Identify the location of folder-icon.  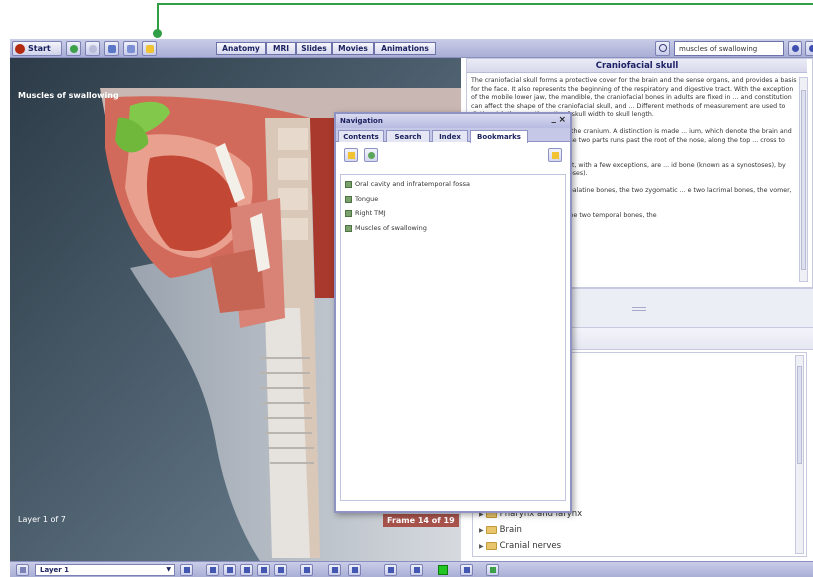
(491, 546).